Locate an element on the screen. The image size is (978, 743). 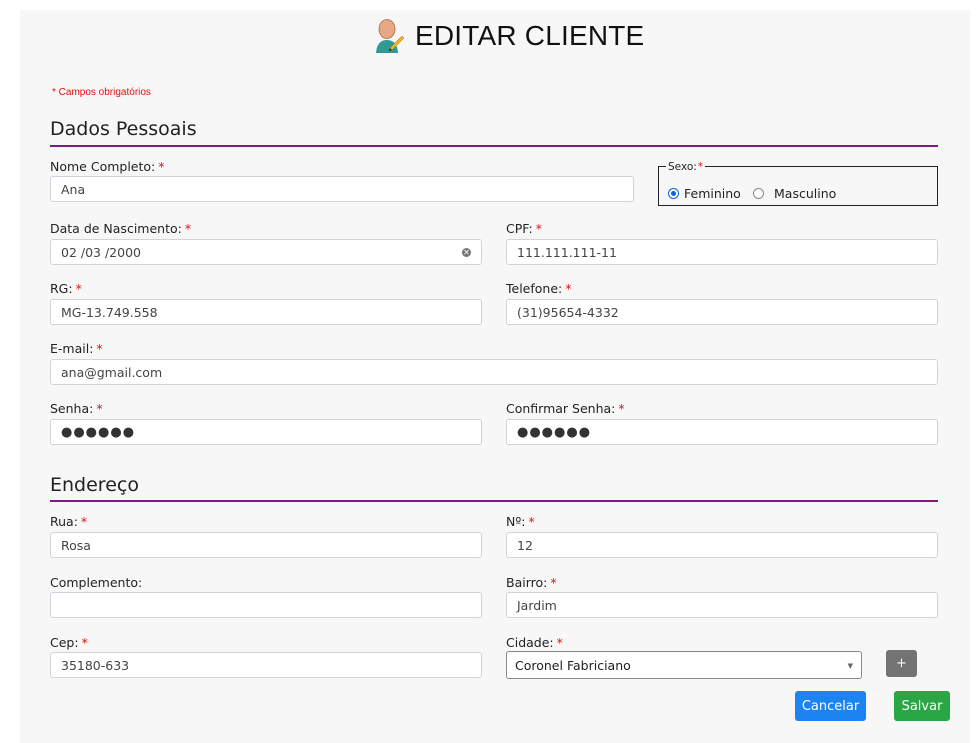
cep-input: 35180-633 is located at coordinates (266, 665).